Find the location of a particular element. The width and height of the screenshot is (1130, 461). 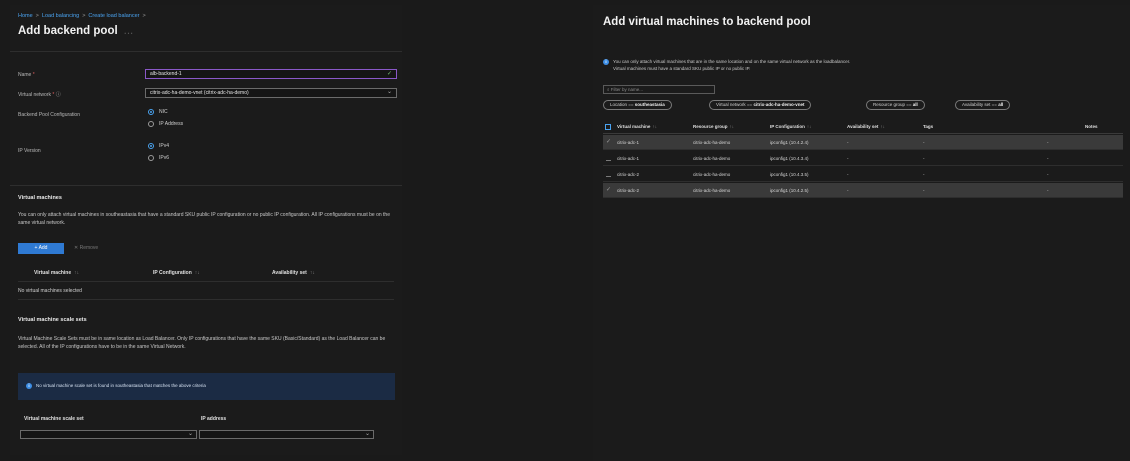

radio-ipv4: IPv4 is located at coordinates (158, 146).